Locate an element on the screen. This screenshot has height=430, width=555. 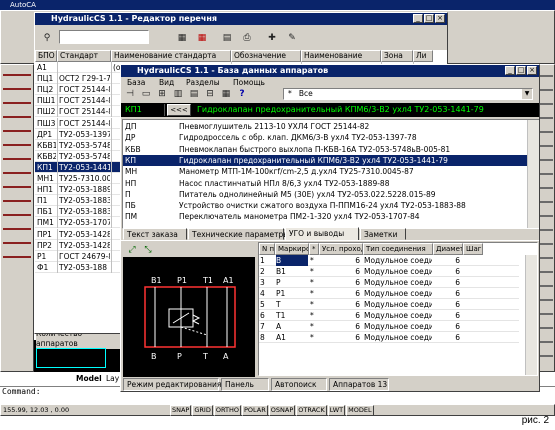
port-cell: В1 is located at coordinates (281, 271).